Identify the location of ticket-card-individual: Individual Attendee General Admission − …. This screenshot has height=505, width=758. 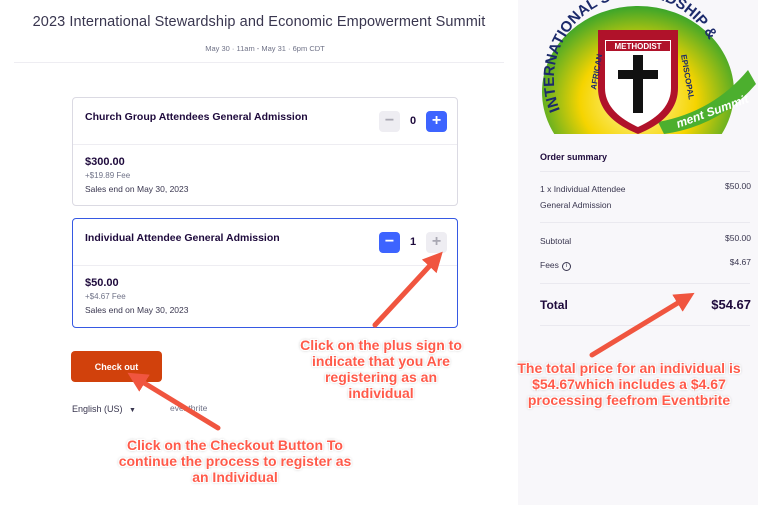
(265, 273).